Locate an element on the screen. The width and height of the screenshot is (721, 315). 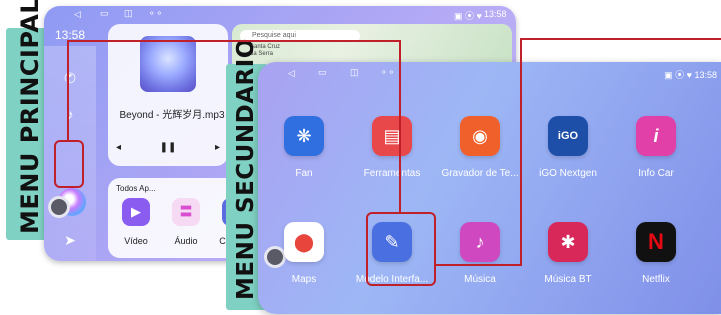
app-label: Fan is located at coordinates (304, 173).